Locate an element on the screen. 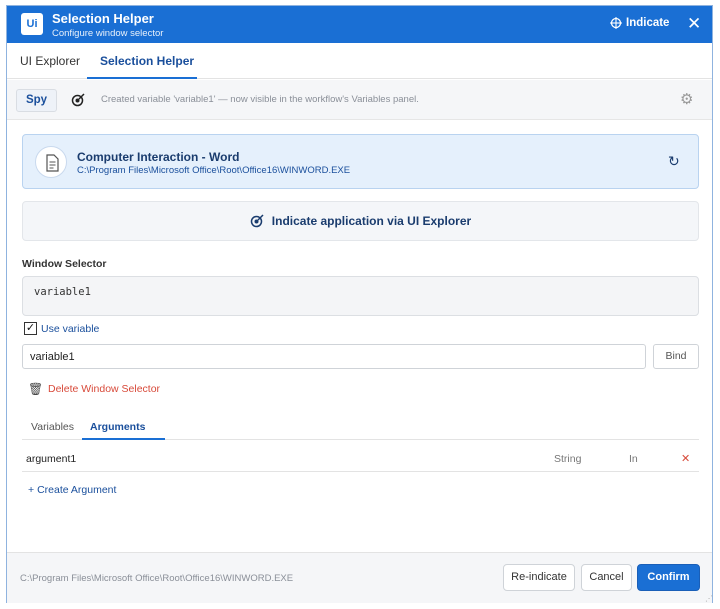  variable-input is located at coordinates (334, 356).